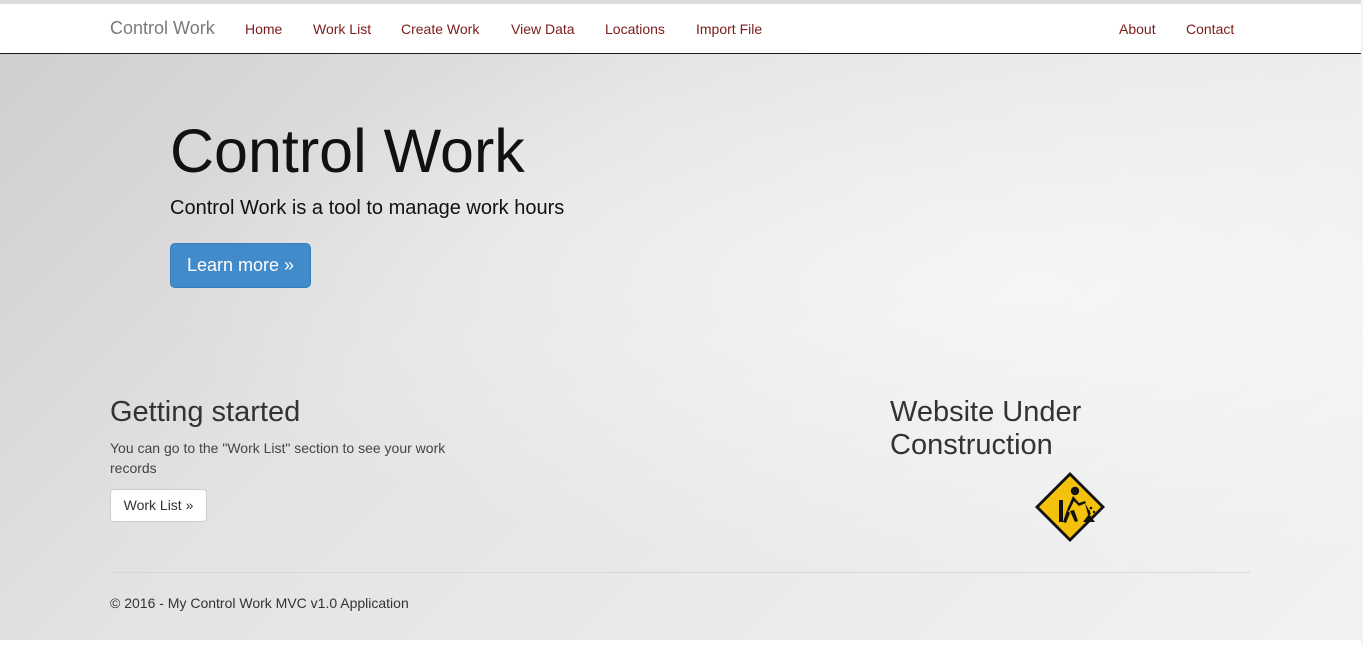 The image size is (1363, 646). What do you see at coordinates (1070, 507) in the screenshot?
I see `under-construction-icon` at bounding box center [1070, 507].